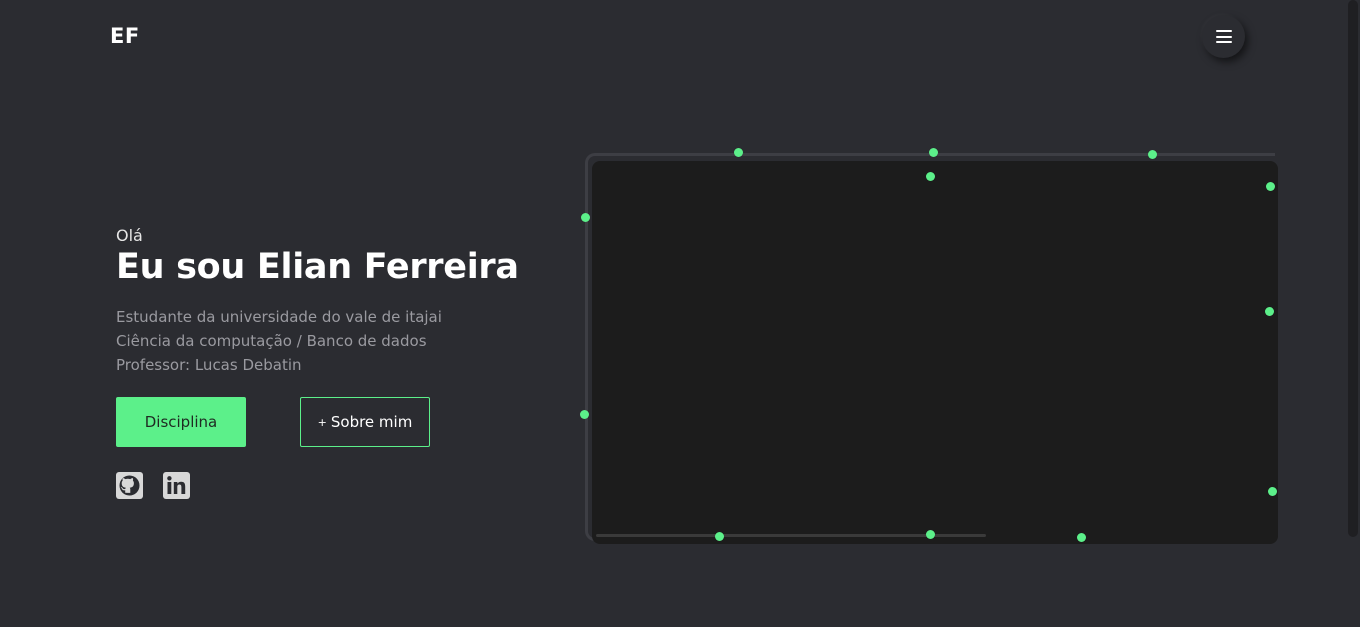 The image size is (1360, 627). What do you see at coordinates (1353, 268) in the screenshot?
I see `page-scrollbar` at bounding box center [1353, 268].